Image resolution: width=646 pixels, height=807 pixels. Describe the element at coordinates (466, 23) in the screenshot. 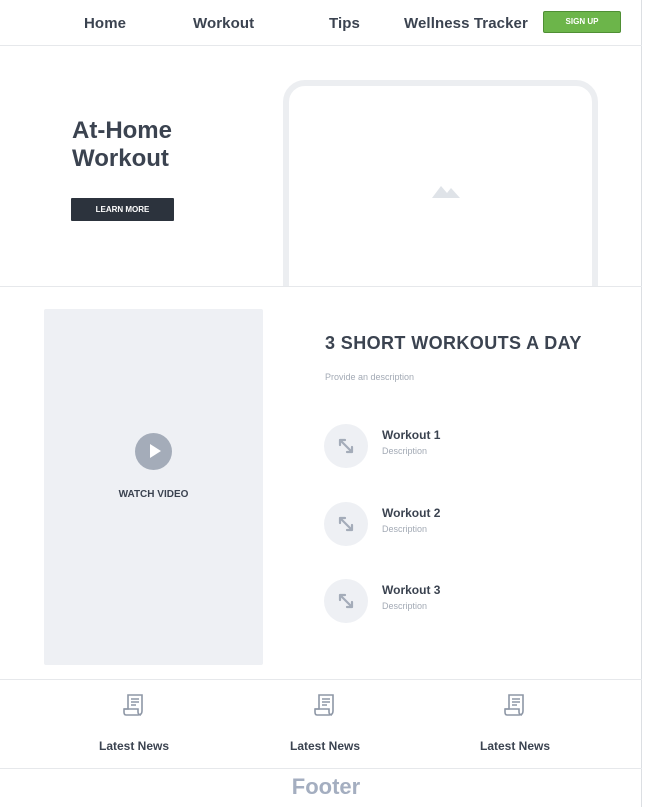

I see `nav-item-wellness-tracker: Wellness Tracker` at that location.